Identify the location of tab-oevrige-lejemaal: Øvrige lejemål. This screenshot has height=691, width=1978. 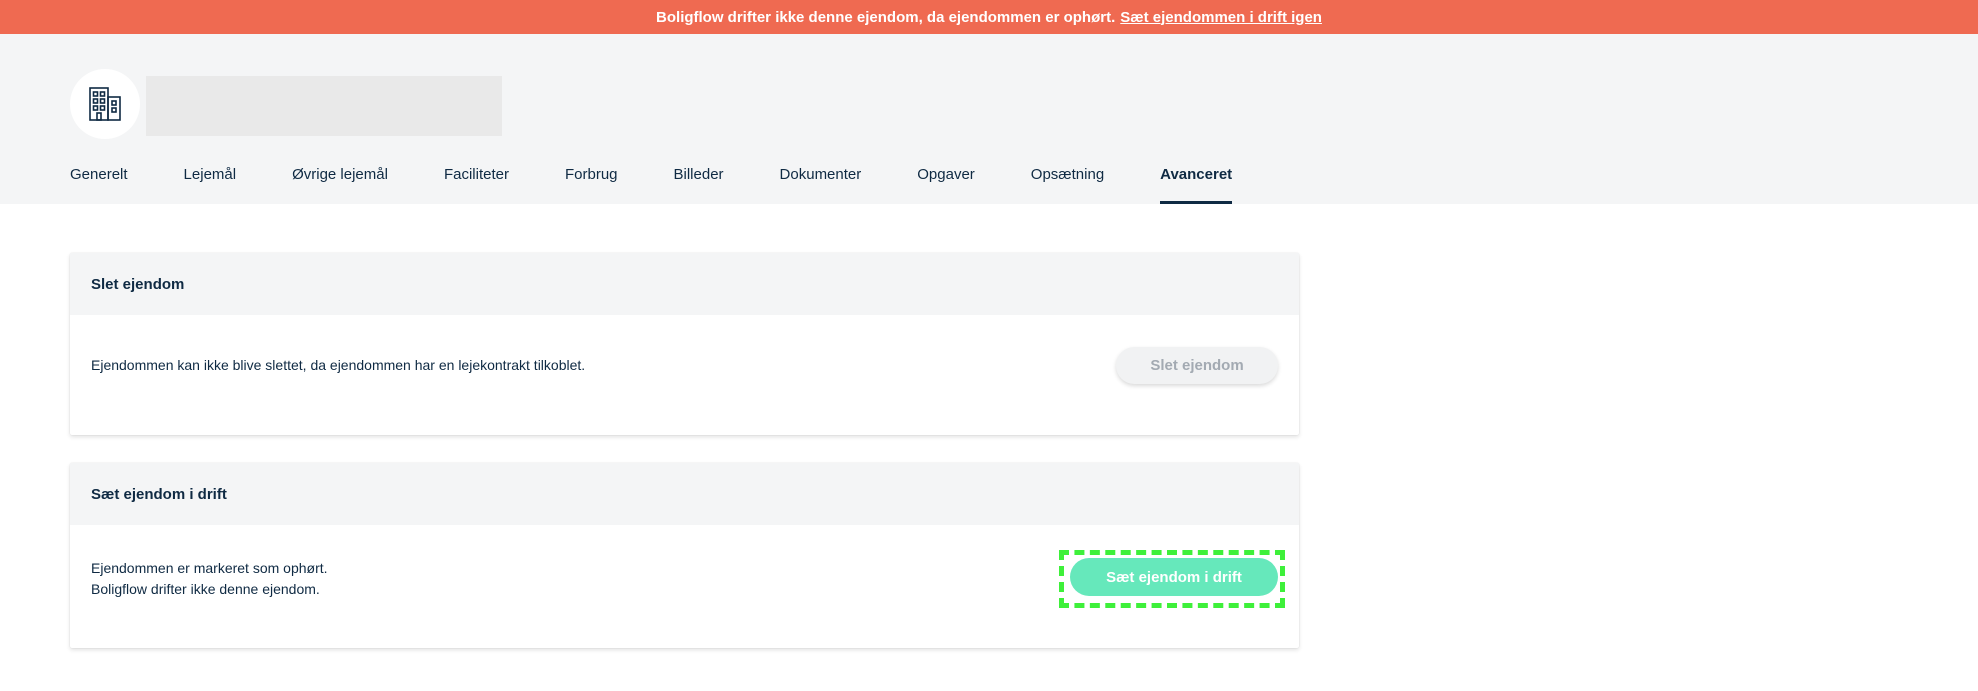
(340, 183).